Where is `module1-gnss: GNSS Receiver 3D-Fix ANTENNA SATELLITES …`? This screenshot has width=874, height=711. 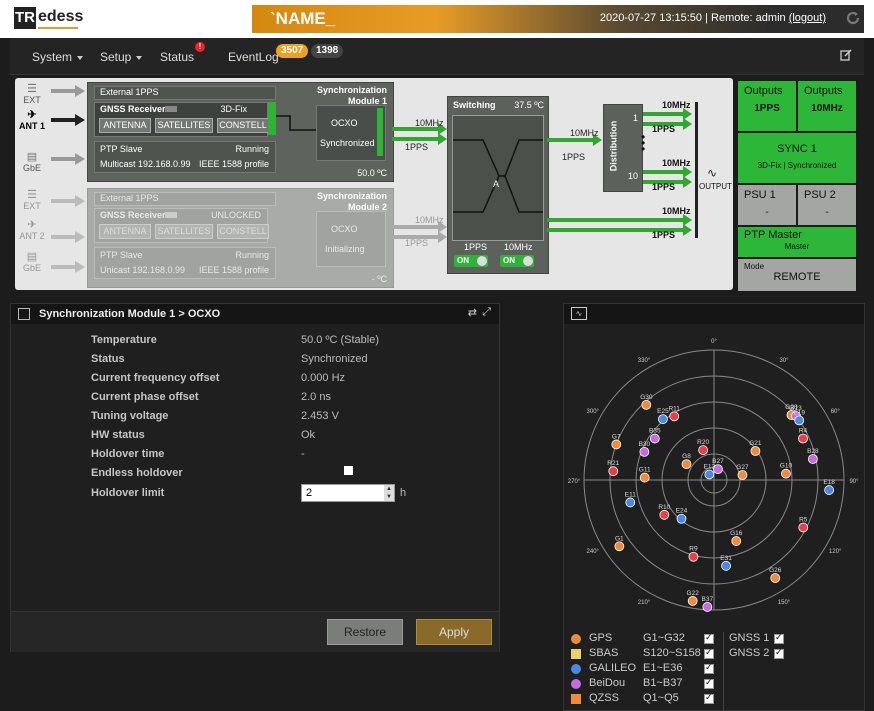
module1-gnss: GNSS Receiver 3D-Fix ANTENNA SATELLITES … is located at coordinates (181, 119).